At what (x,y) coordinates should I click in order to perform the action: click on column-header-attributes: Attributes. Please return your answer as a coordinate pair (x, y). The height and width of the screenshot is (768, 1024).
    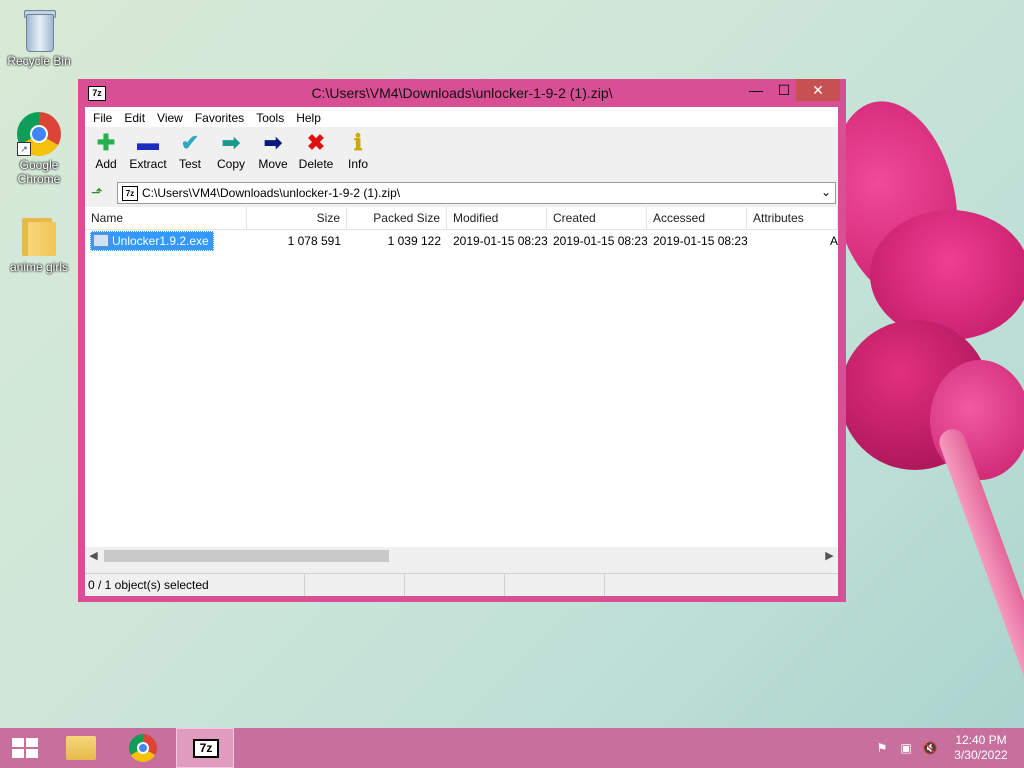
    Looking at the image, I should click on (792, 218).